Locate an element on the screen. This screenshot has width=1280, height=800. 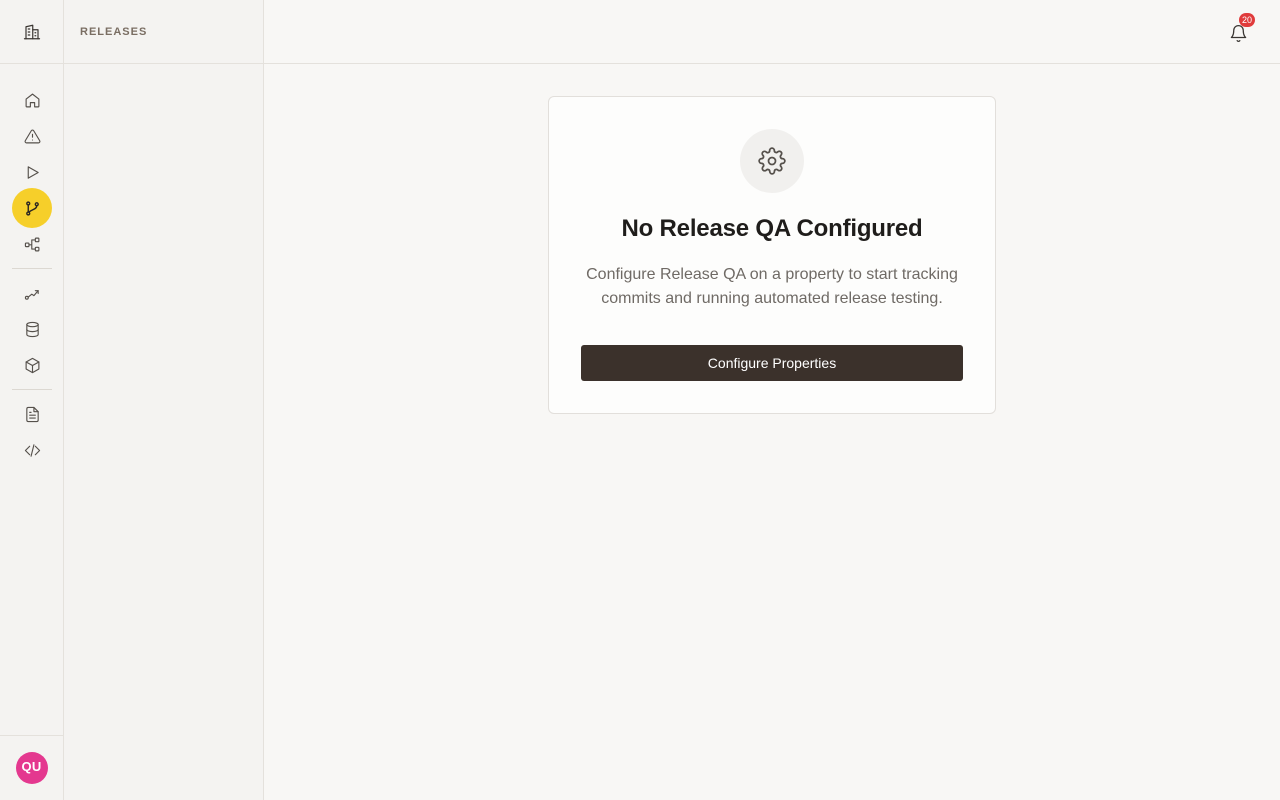
git-branch-icon is located at coordinates (32, 208).